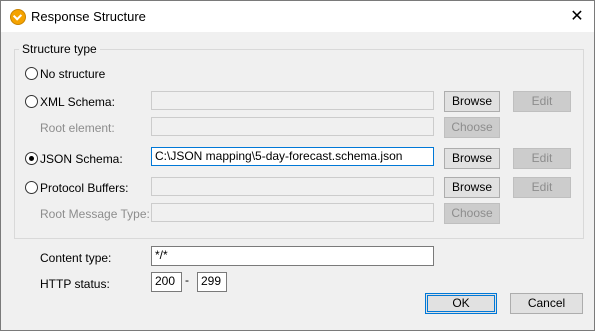  What do you see at coordinates (76, 258) in the screenshot?
I see `content-type-label: Content type:` at bounding box center [76, 258].